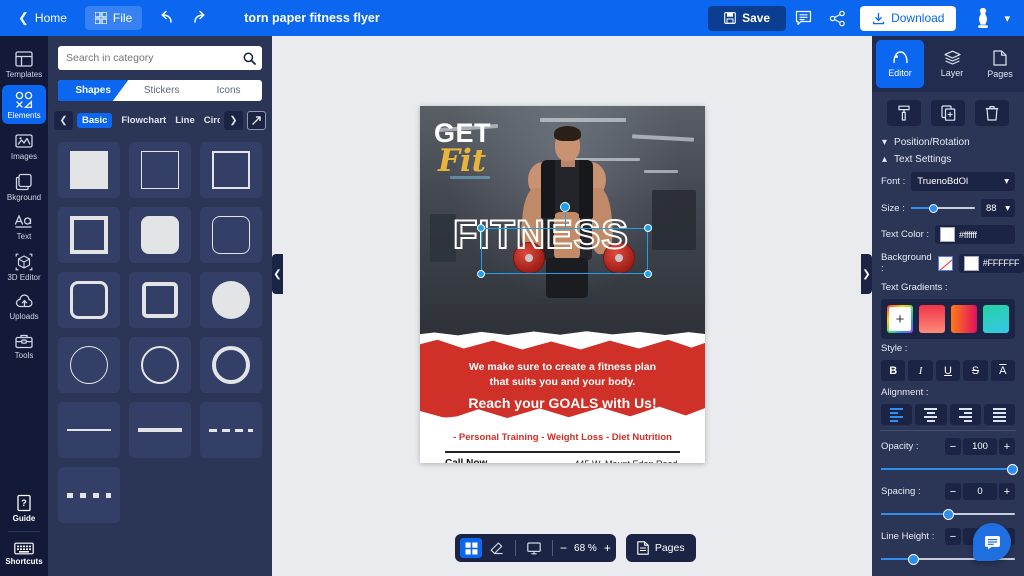 The width and height of the screenshot is (1024, 576). What do you see at coordinates (953, 491) in the screenshot?
I see `spacing-decrement-button: −` at bounding box center [953, 491].